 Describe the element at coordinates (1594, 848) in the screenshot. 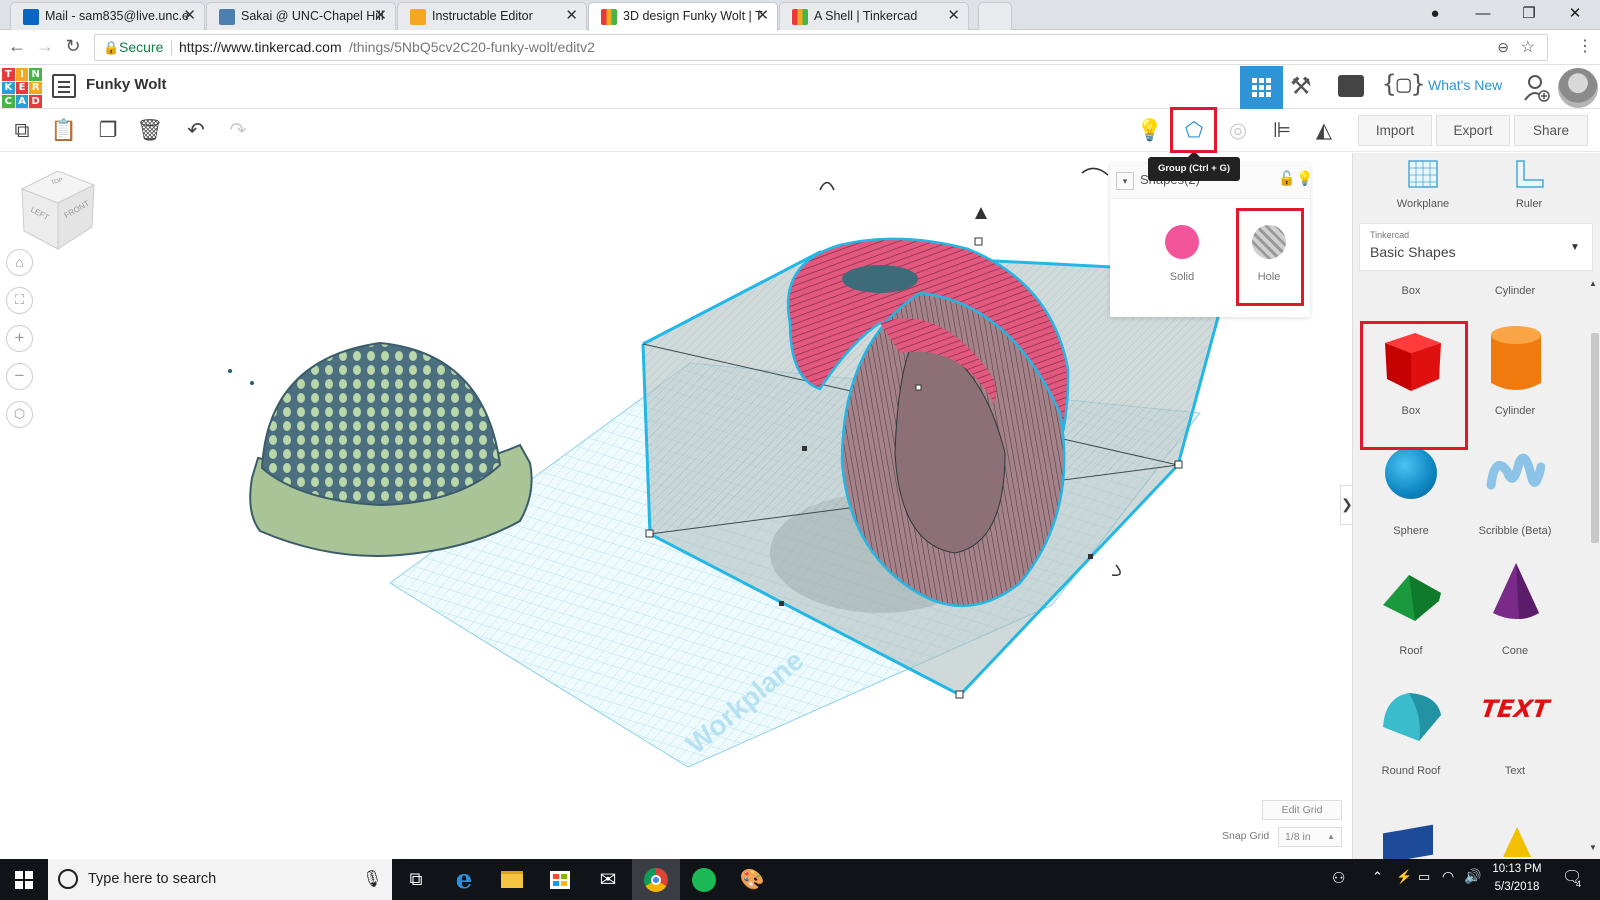

I see `scroll-down-icon: ▼` at that location.